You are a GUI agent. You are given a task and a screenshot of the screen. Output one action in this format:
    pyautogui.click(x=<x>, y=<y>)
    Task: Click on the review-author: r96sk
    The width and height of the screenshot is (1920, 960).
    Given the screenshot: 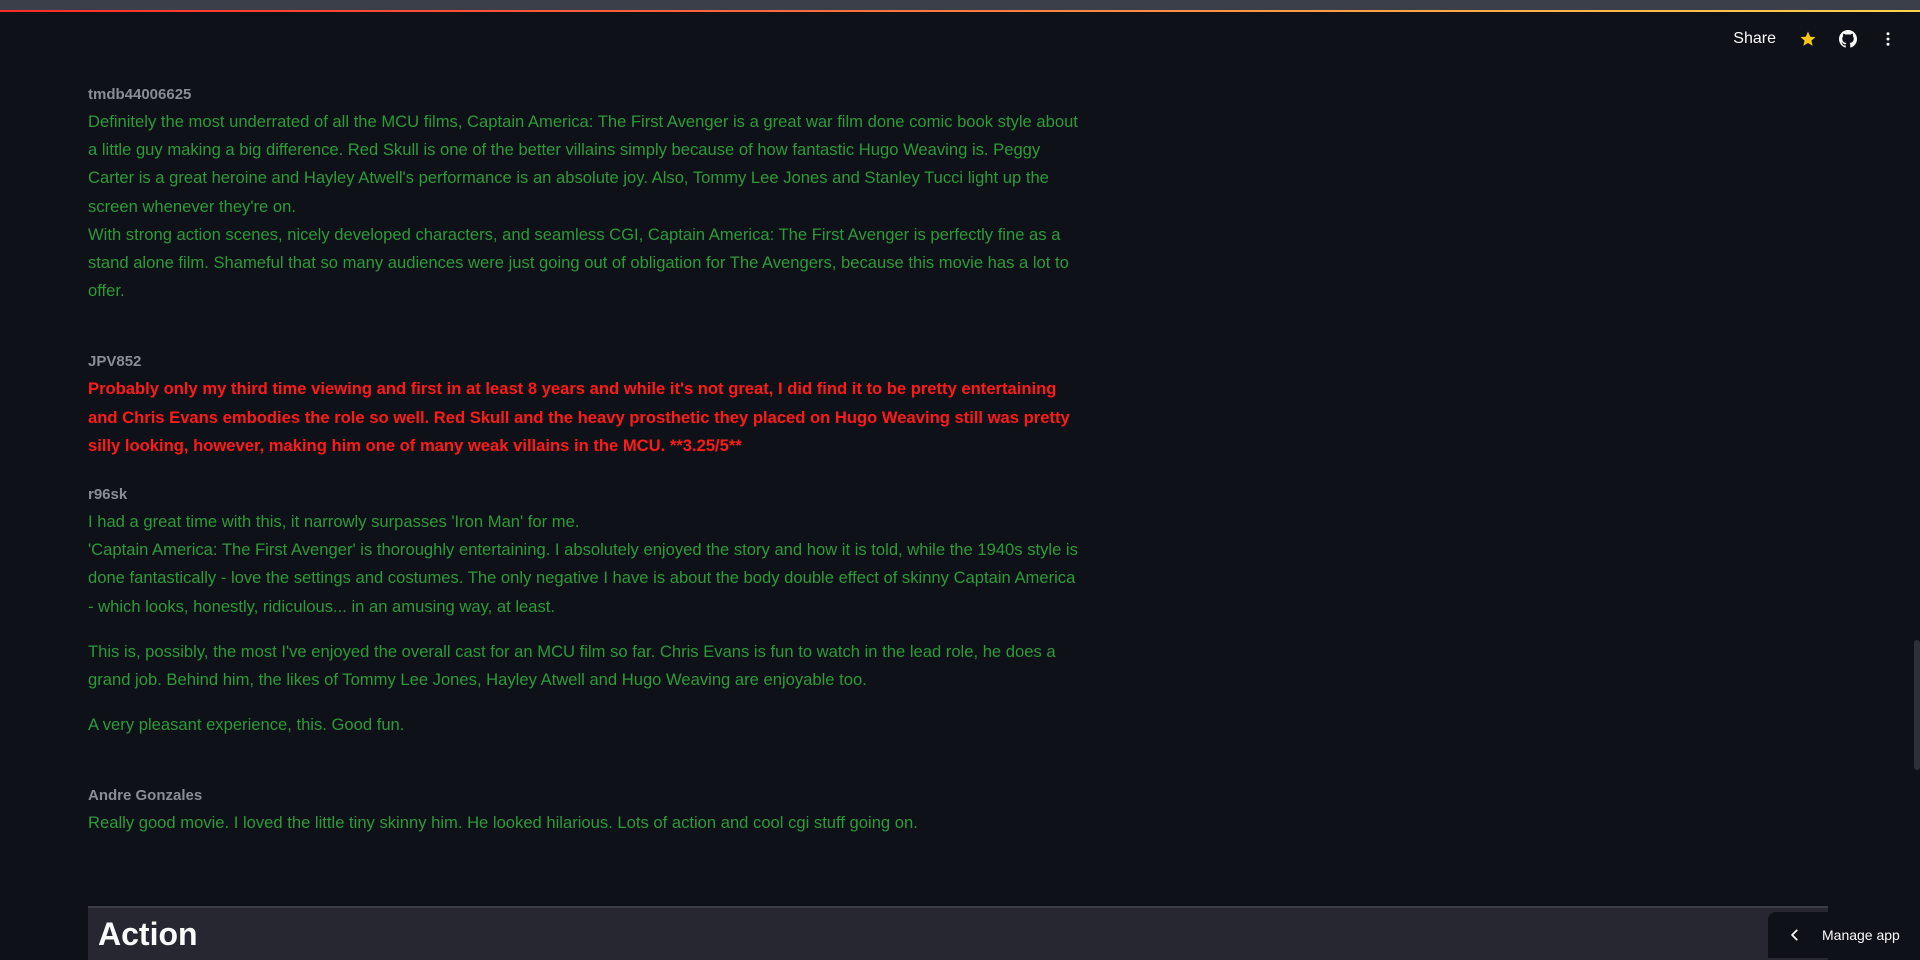 What is the action you would take?
    pyautogui.click(x=108, y=495)
    